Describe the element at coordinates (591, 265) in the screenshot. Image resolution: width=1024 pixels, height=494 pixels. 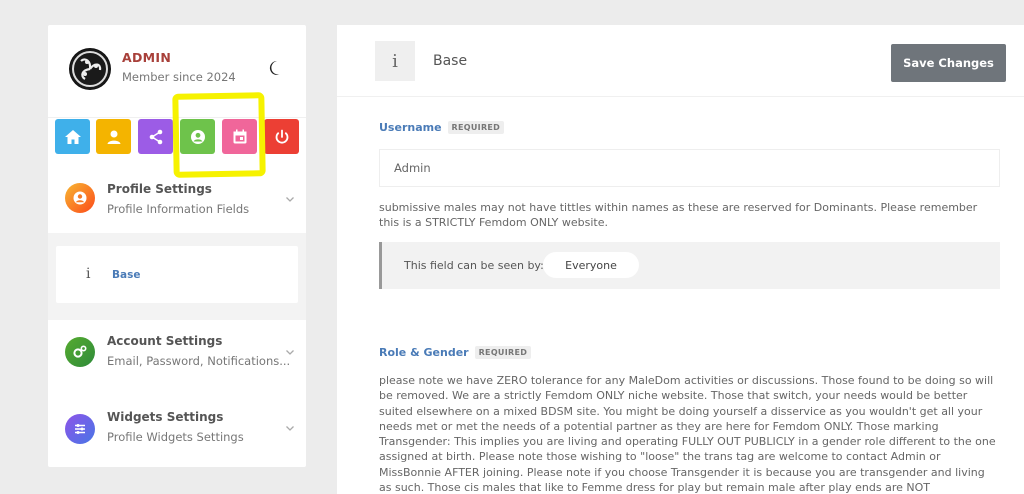
I see `visibility-select: Everyone` at that location.